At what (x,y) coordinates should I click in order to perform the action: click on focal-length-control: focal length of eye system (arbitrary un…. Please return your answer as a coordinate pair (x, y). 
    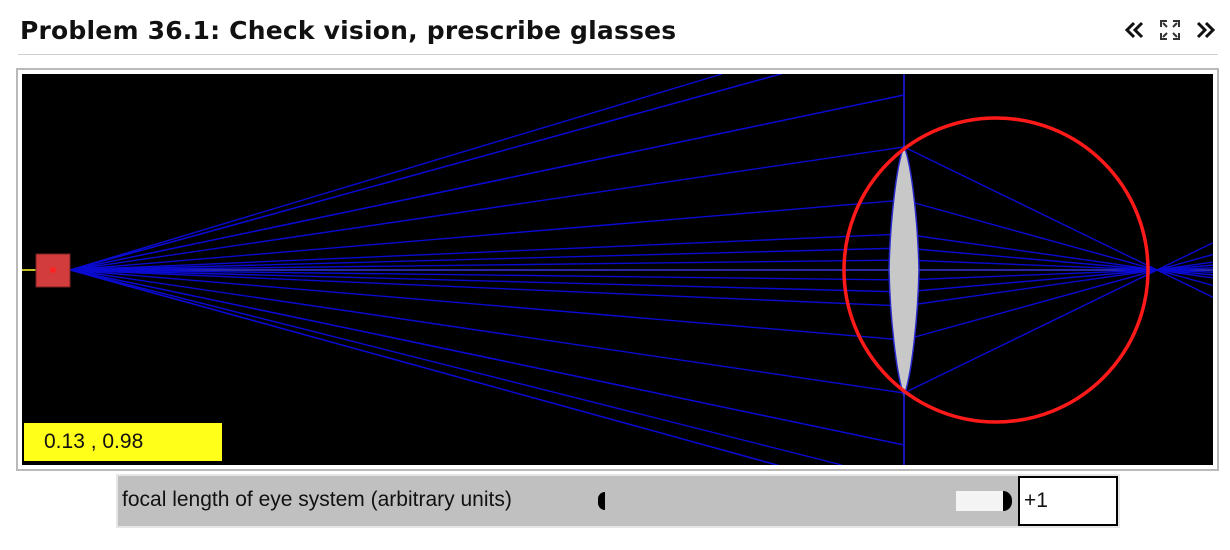
    Looking at the image, I should click on (618, 501).